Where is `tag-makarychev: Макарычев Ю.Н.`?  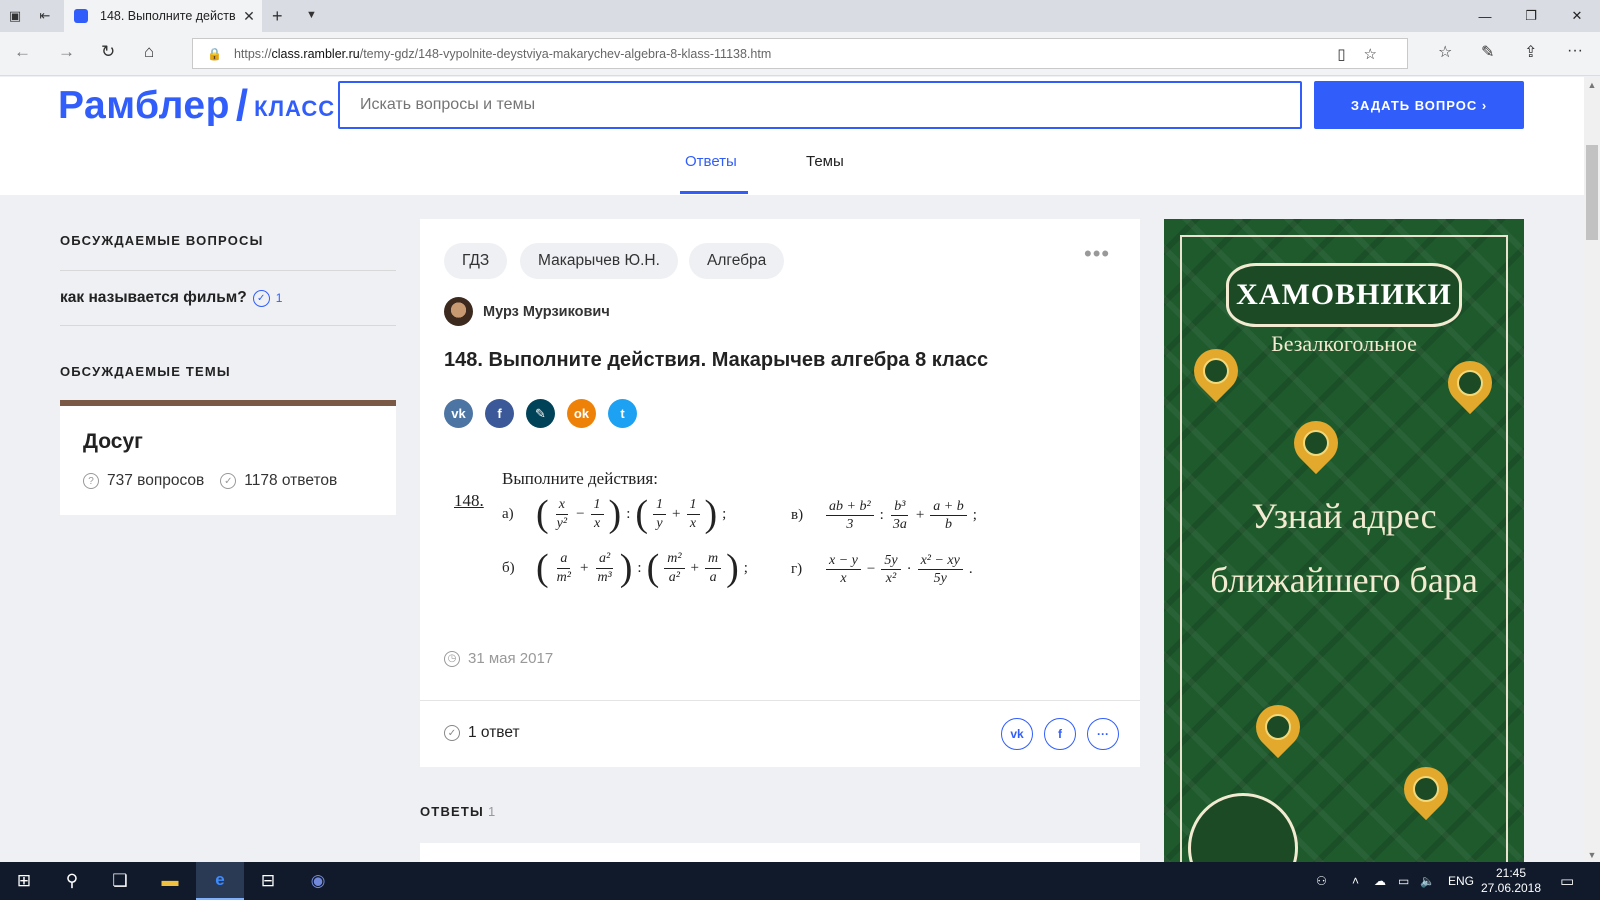
tag-makarychev: Макарычев Ю.Н. is located at coordinates (599, 261).